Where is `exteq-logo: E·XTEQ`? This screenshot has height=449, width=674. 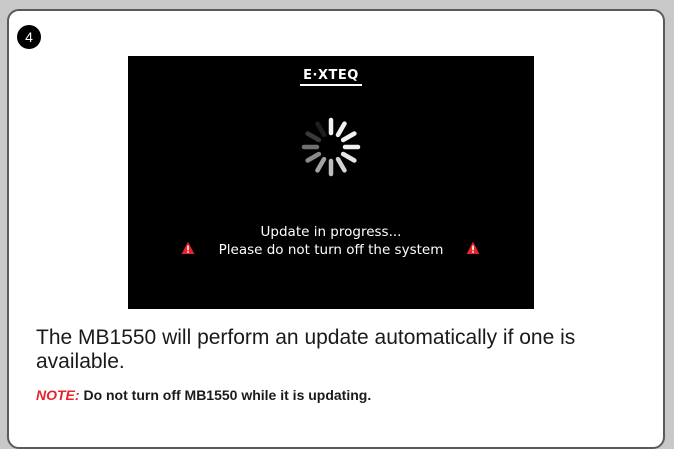
exteq-logo: E·XTEQ is located at coordinates (331, 77).